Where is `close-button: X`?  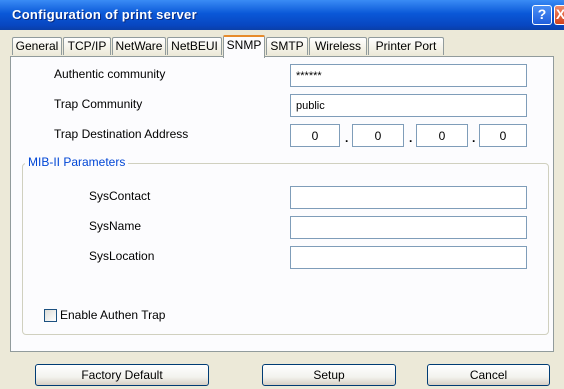 close-button: X is located at coordinates (559, 15).